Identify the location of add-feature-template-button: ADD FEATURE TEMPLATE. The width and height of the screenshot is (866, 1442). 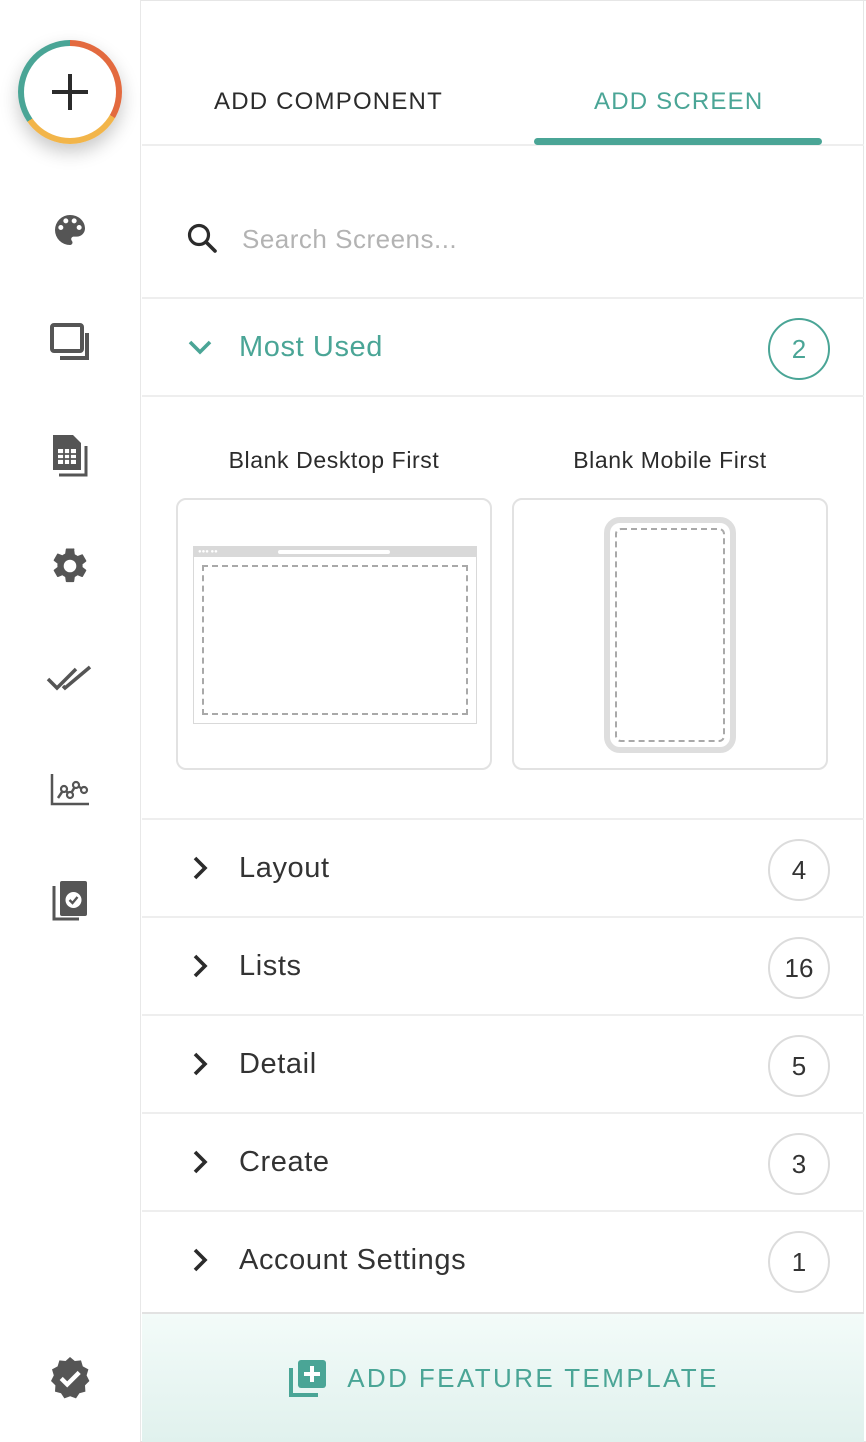
(503, 1377).